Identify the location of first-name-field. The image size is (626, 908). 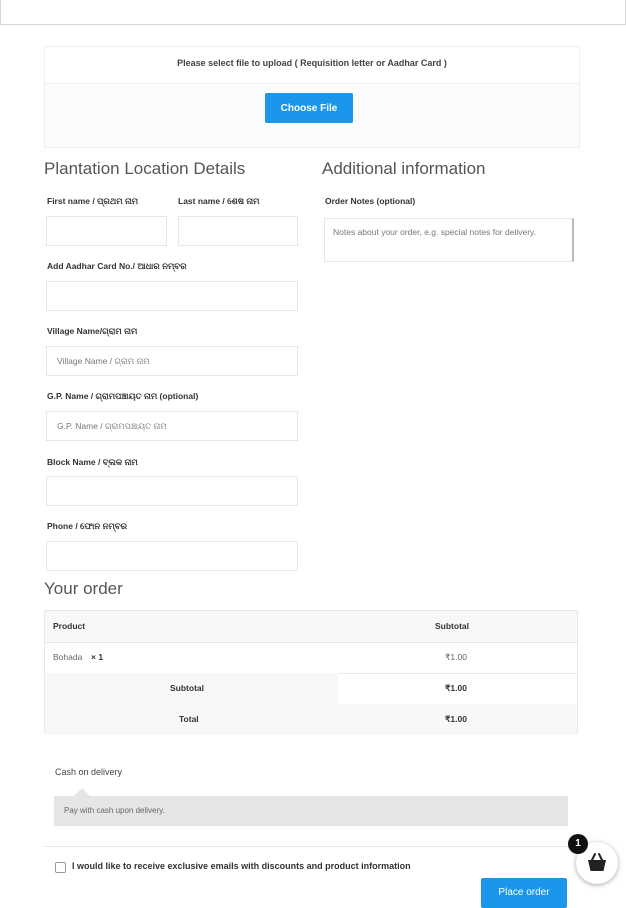
(106, 231).